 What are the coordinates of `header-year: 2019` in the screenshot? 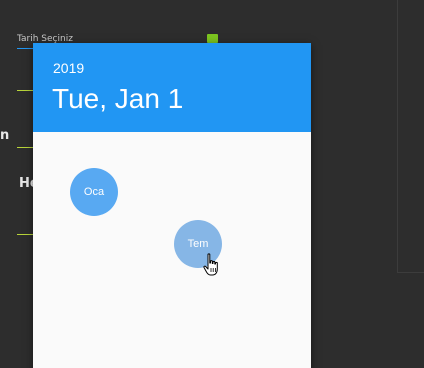 It's located at (68, 68).